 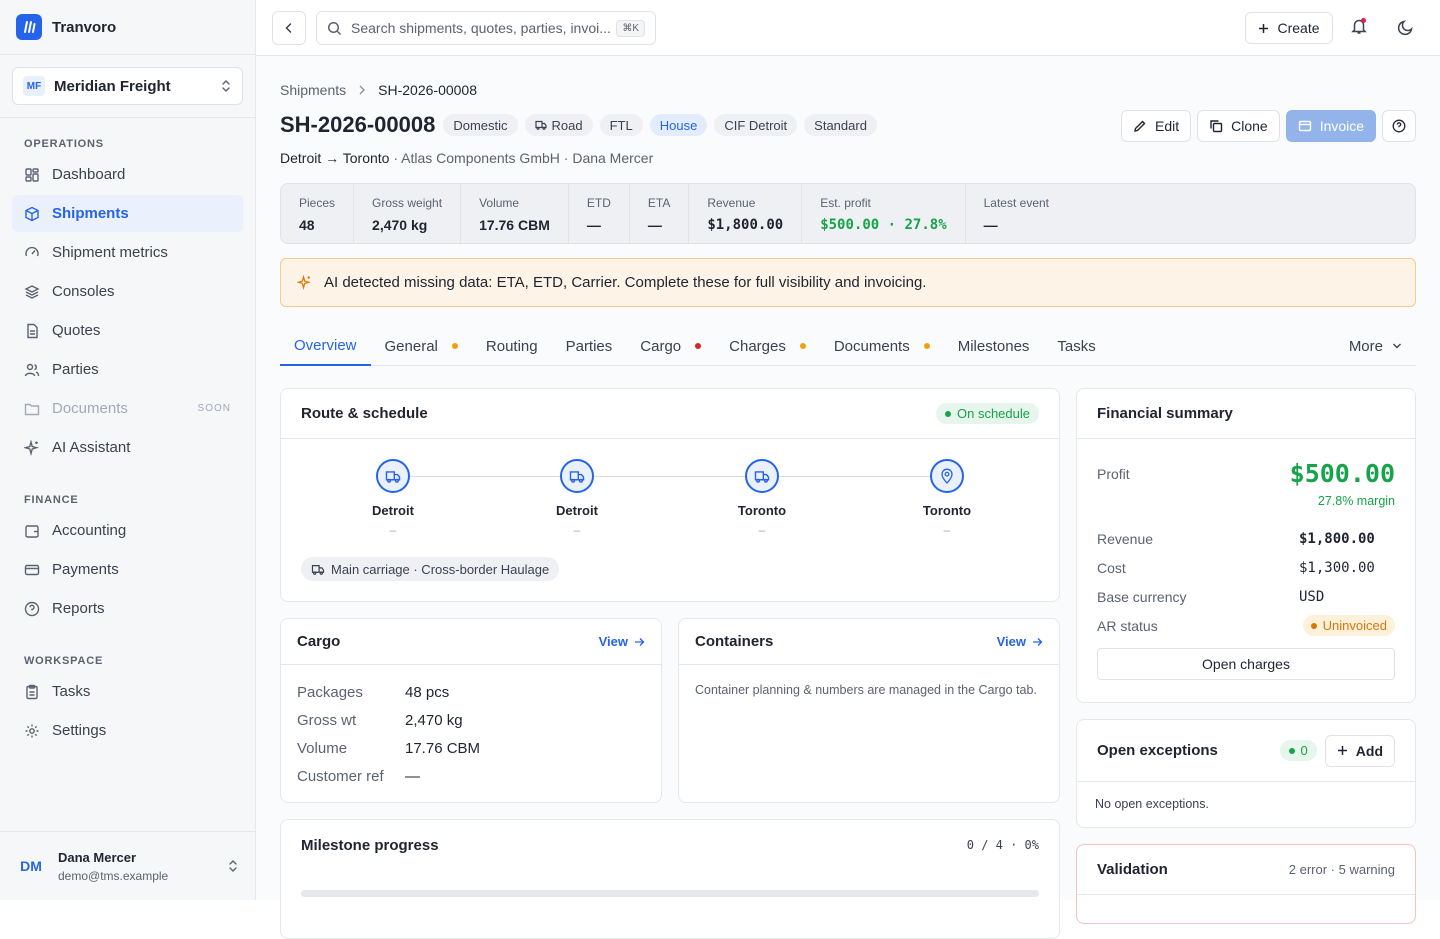 I want to click on tab-charges: Charges, so click(x=767, y=346).